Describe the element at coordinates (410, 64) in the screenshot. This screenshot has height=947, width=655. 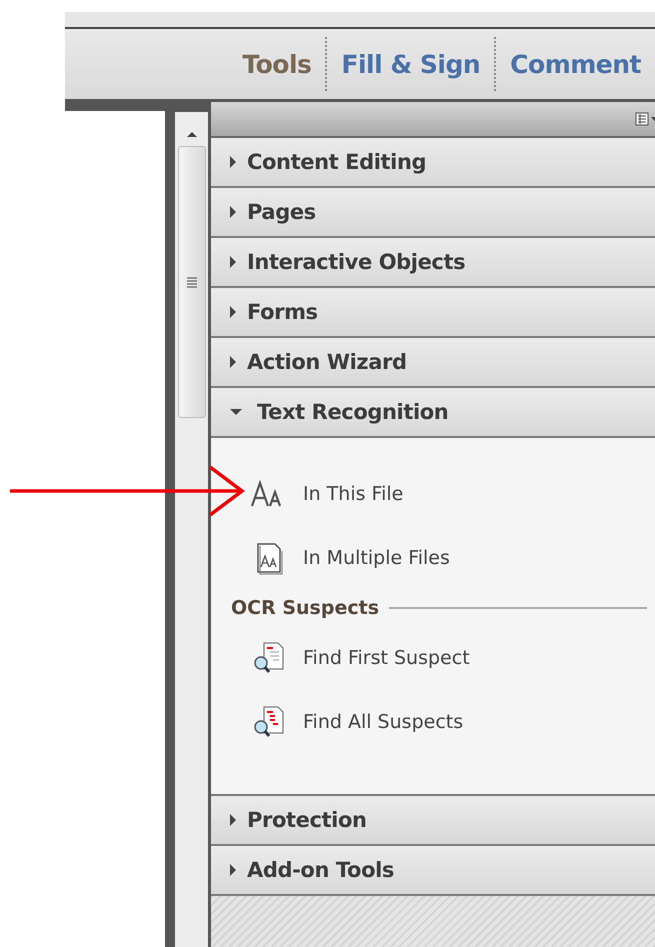
I see `pane-tab: Fill & Sign` at that location.